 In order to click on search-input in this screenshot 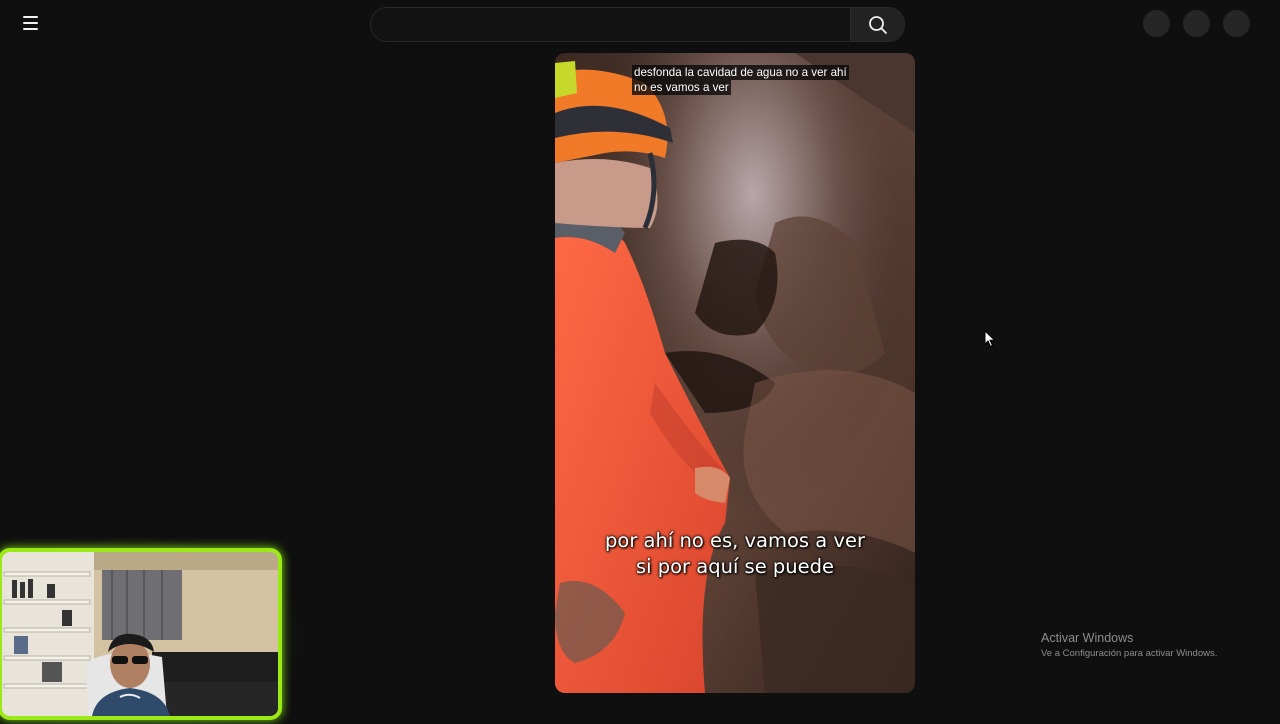, I will do `click(610, 24)`.